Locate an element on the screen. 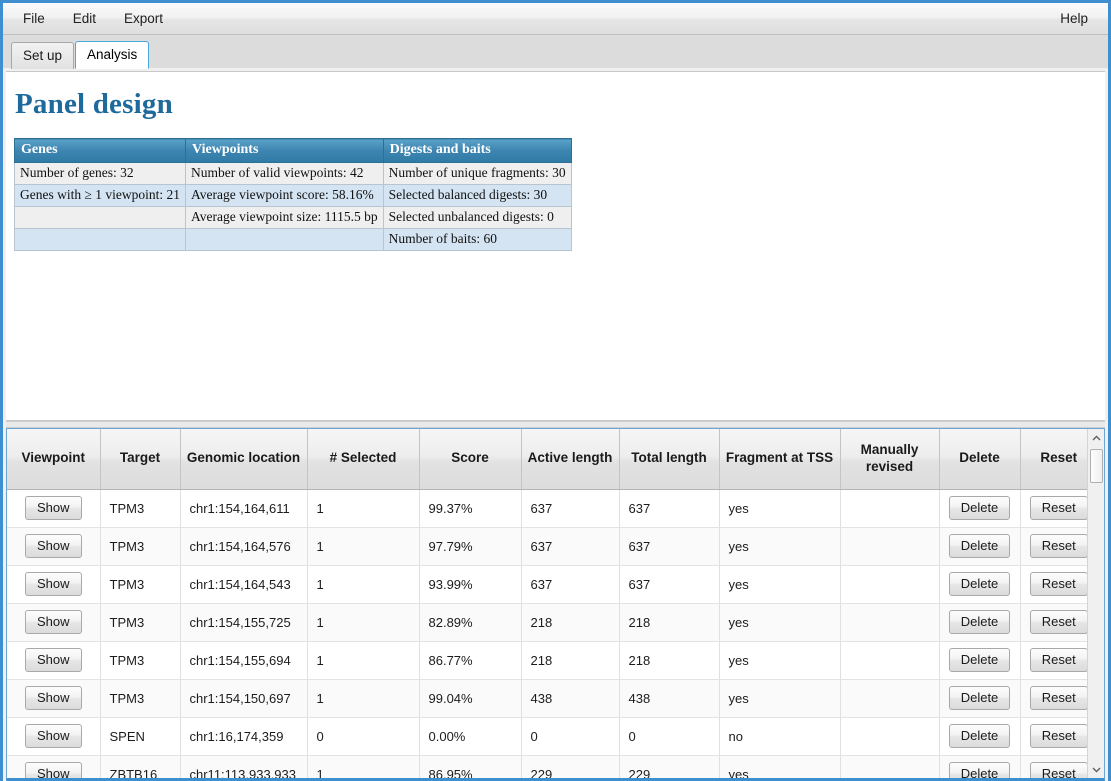  cell-target: SPEN is located at coordinates (140, 736).